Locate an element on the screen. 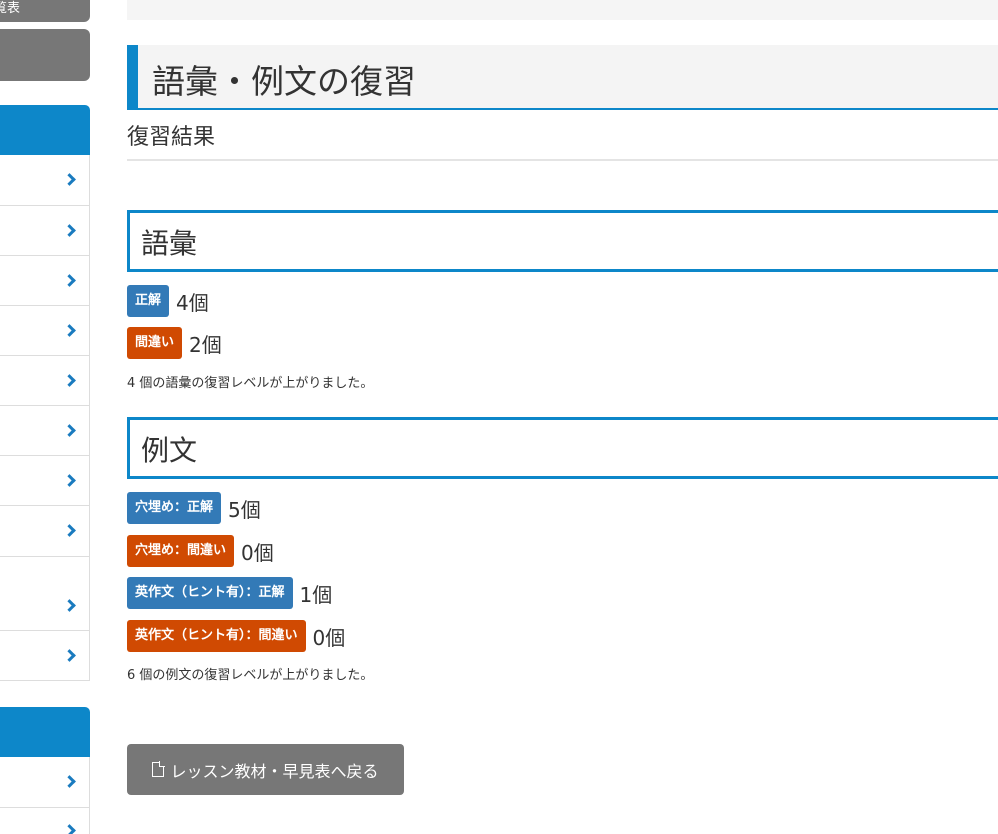  page-title-bar: 語彙・例文の復習 is located at coordinates (562, 77).